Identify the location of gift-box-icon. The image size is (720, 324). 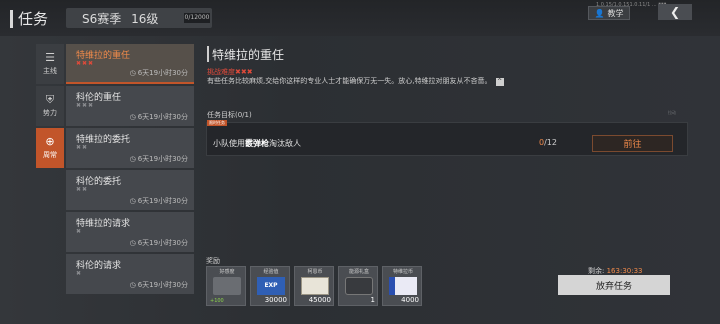
(359, 286).